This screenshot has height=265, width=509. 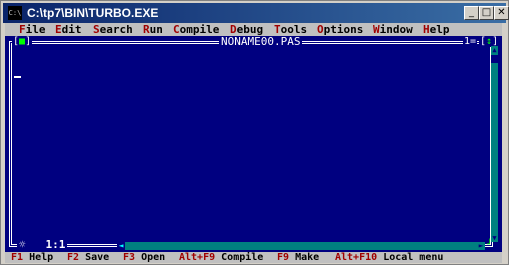 I want to click on modified-marker-icon: ☼, so click(x=22, y=244).